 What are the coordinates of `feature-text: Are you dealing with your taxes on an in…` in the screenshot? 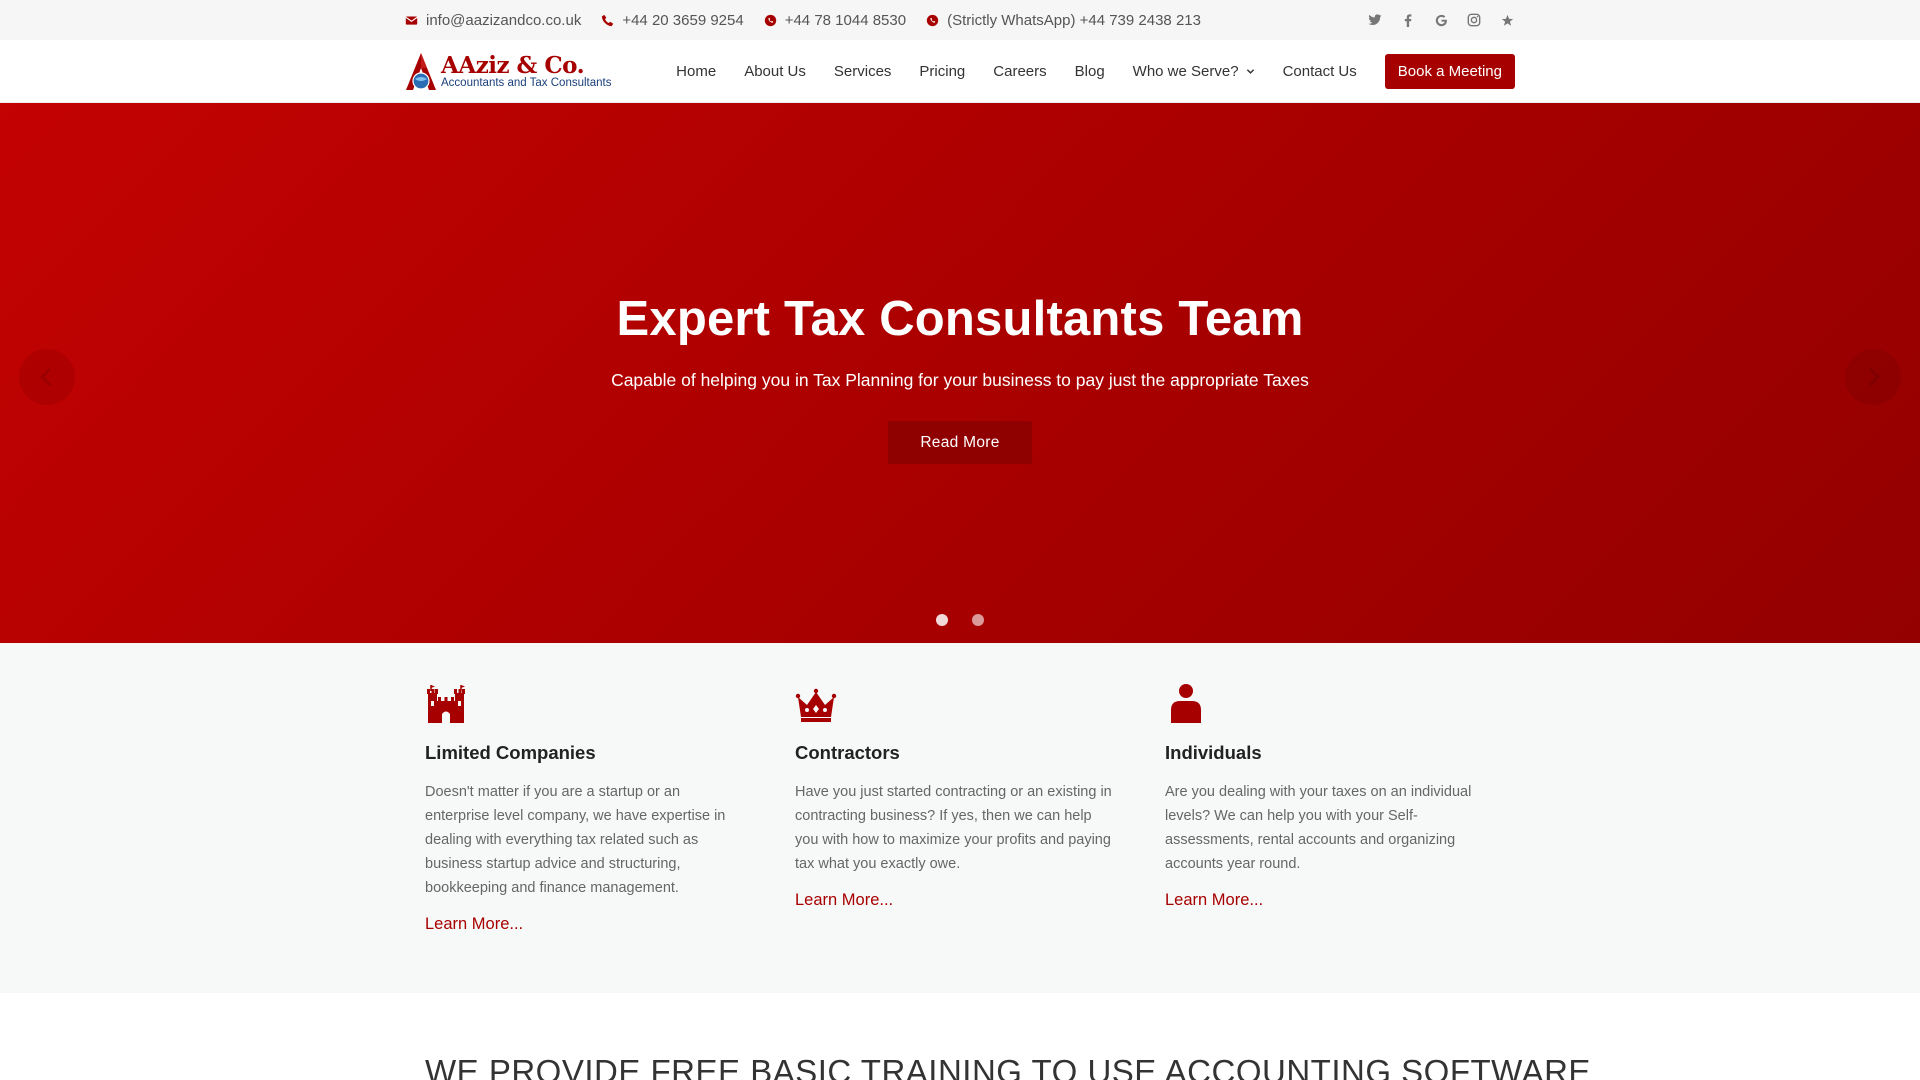 It's located at (1318, 828).